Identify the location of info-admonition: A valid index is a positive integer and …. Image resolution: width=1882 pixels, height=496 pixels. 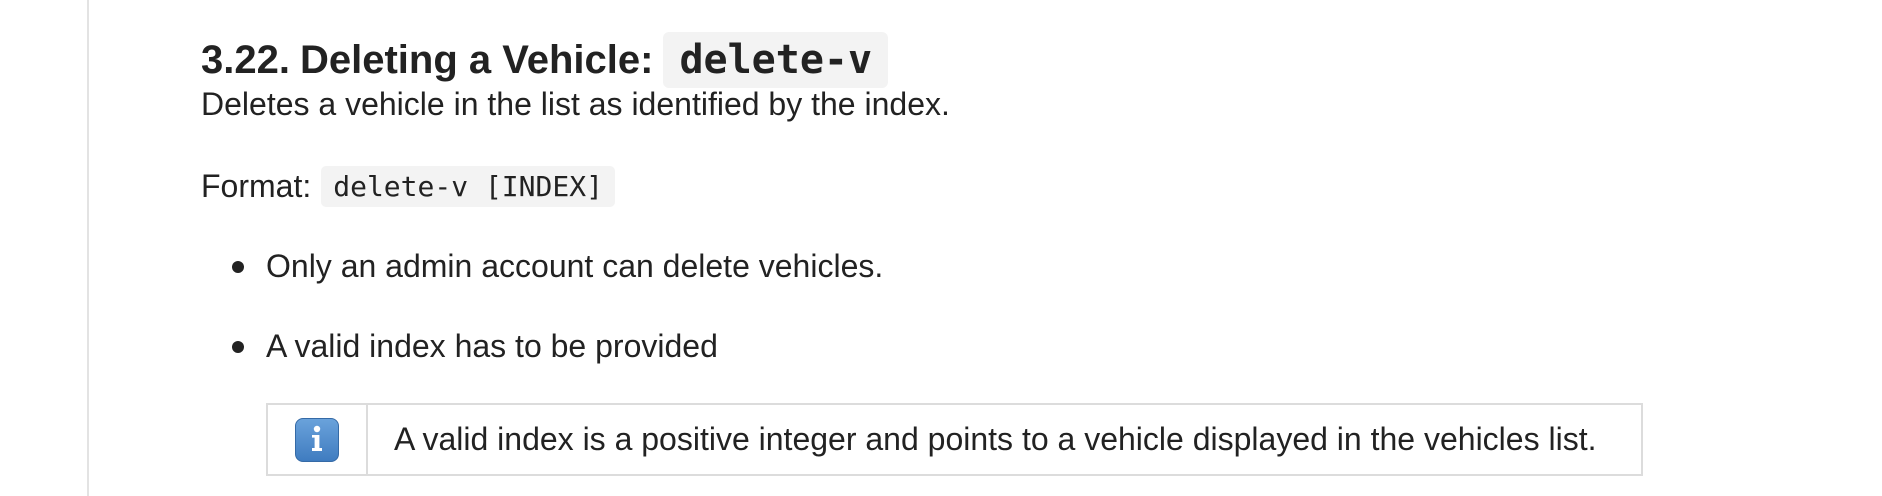
(954, 439).